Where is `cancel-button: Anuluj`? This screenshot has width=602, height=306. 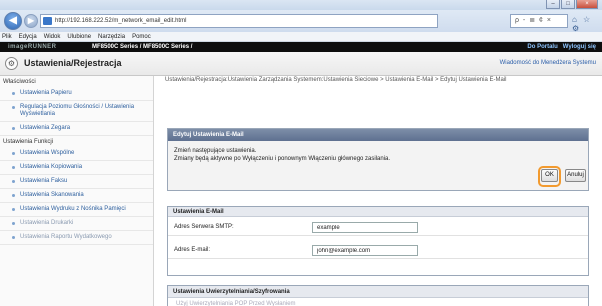
cancel-button: Anuluj is located at coordinates (575, 175).